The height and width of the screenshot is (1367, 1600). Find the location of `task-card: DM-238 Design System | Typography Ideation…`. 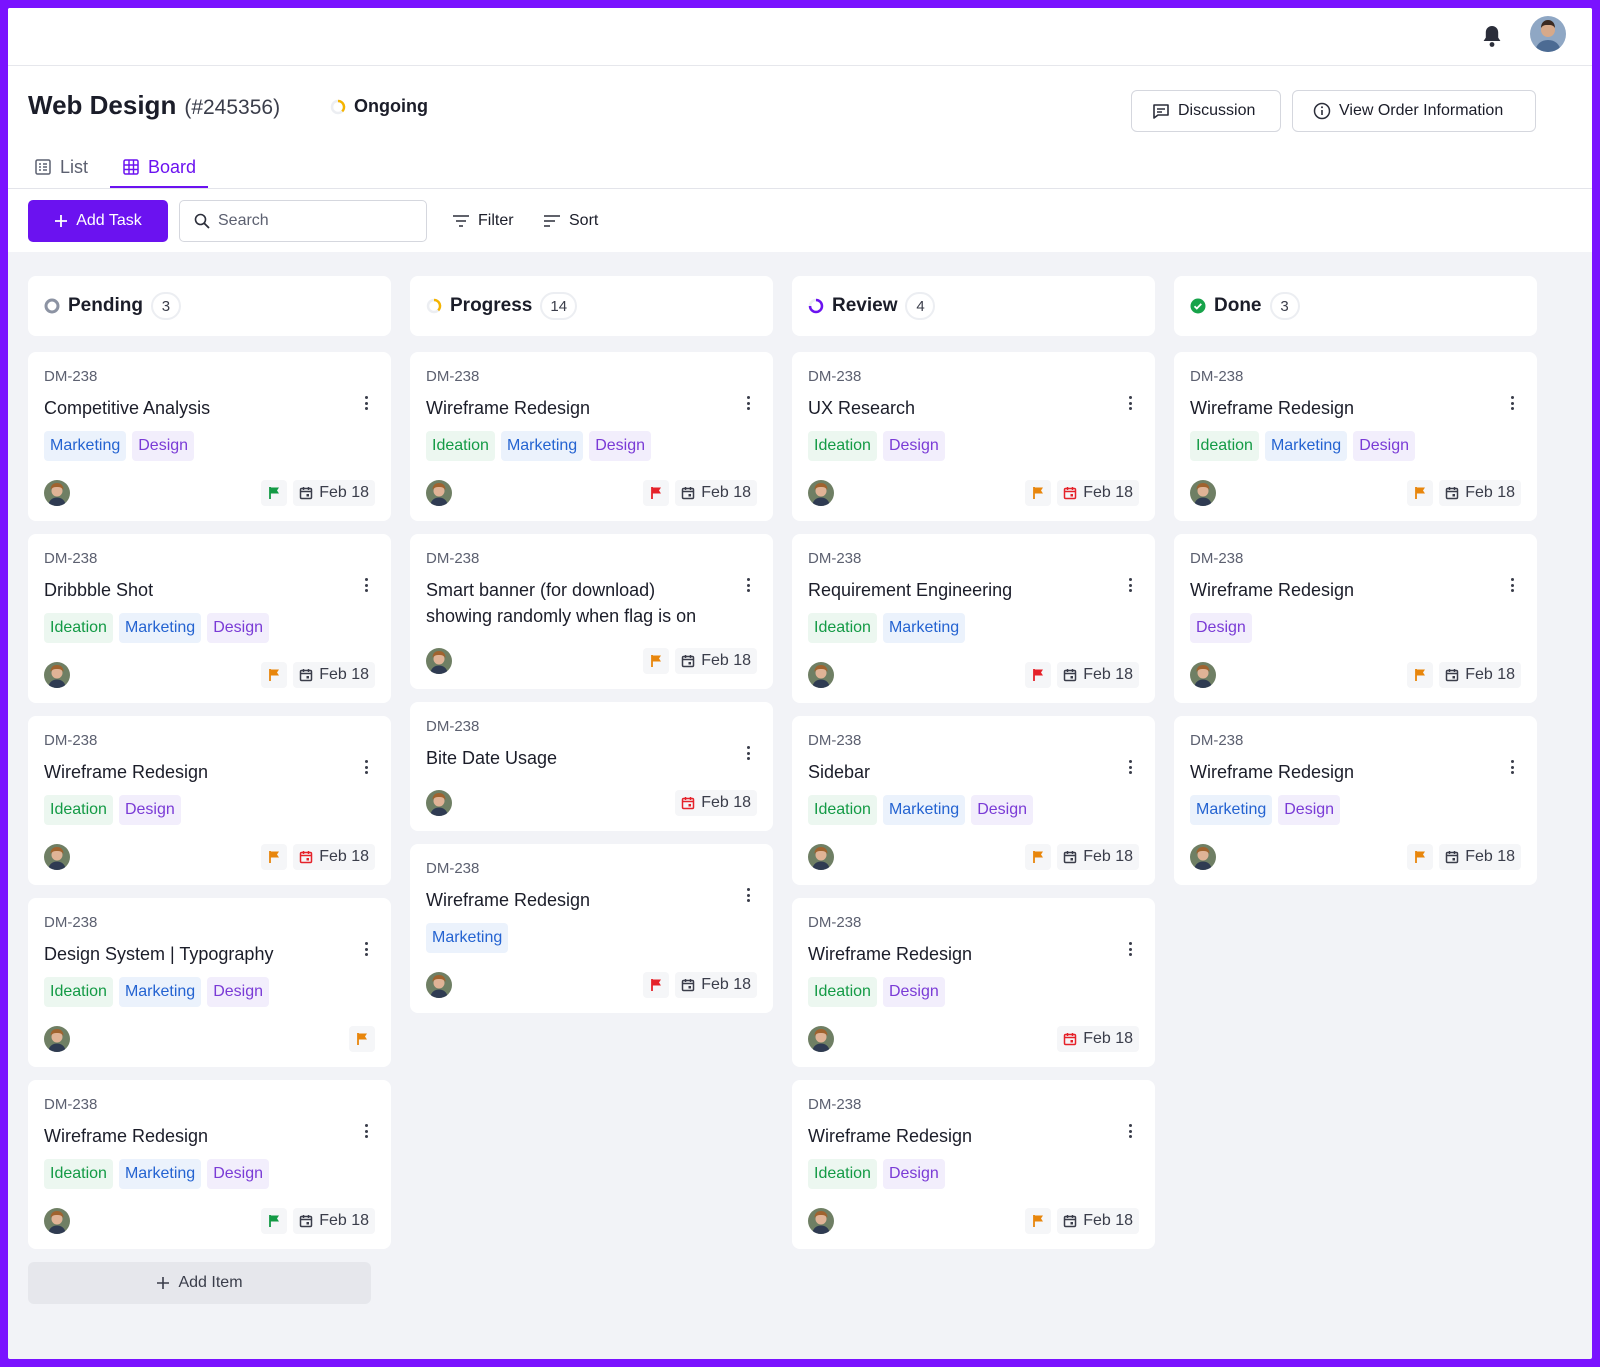

task-card: DM-238 Design System | Typography Ideation… is located at coordinates (209, 982).